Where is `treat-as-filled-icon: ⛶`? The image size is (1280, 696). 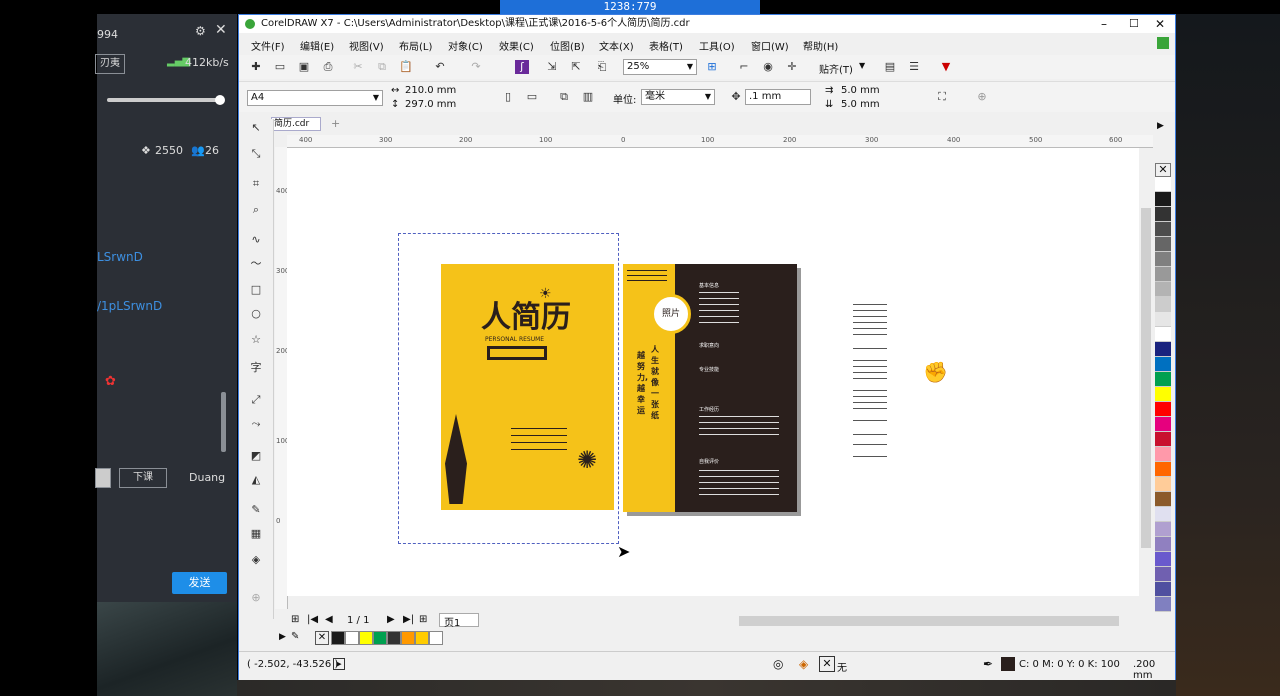 treat-as-filled-icon: ⛶ is located at coordinates (942, 97).